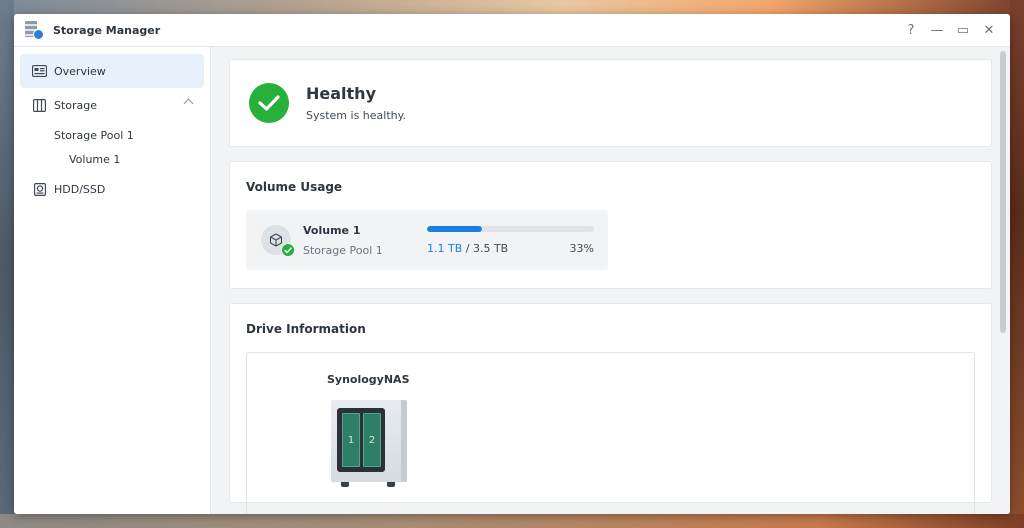 The height and width of the screenshot is (528, 1024). I want to click on sidebar-item-storage-pool: Storage Pool 1, so click(112, 135).